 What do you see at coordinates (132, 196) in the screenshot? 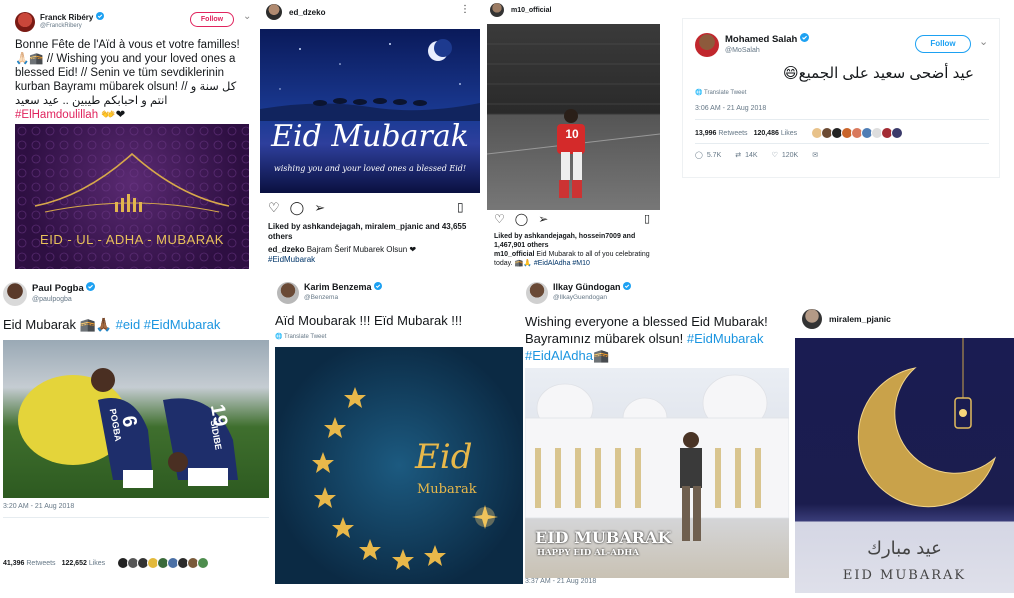
I see `tweet-image: EID - UL - ADHA - MUBARAK` at bounding box center [132, 196].